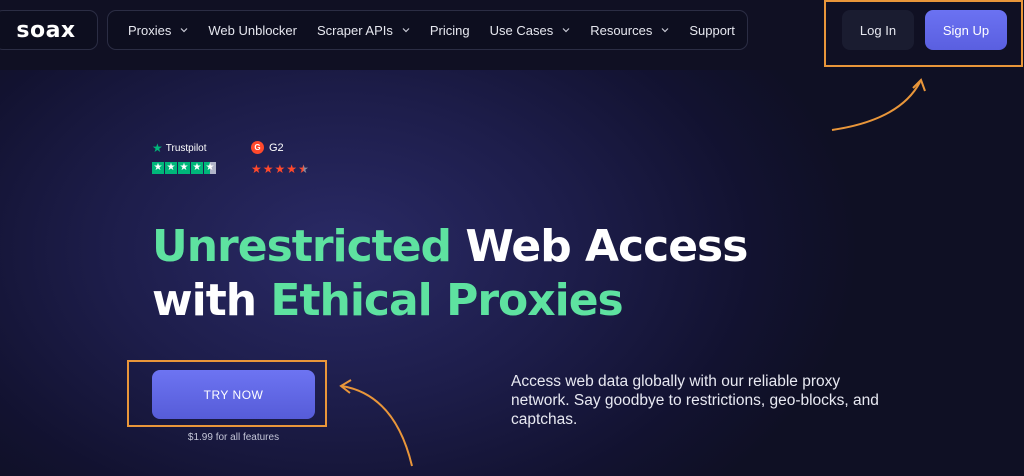  I want to click on arrow-to-signup-head, so click(919, 85).